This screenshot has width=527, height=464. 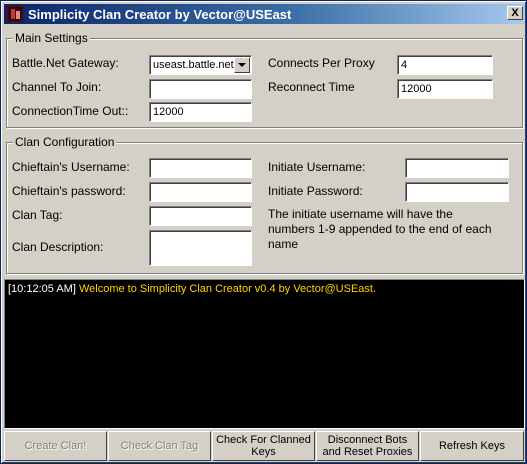 I want to click on main-settings-title: Main Settings, so click(x=51, y=38).